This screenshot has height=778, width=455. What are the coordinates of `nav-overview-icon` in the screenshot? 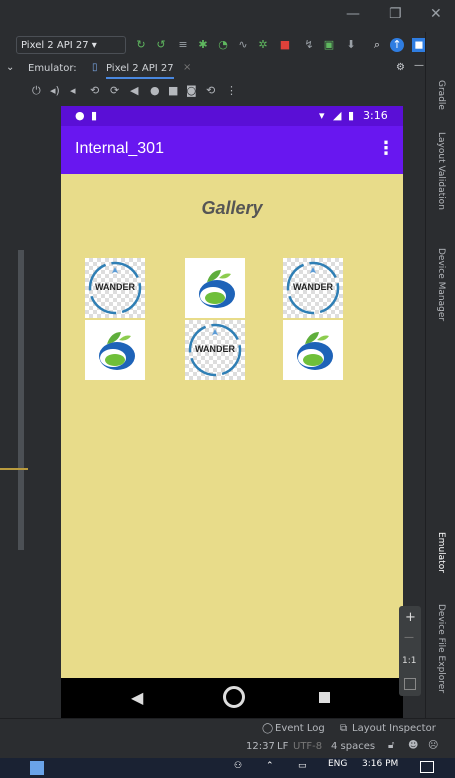 It's located at (324, 697).